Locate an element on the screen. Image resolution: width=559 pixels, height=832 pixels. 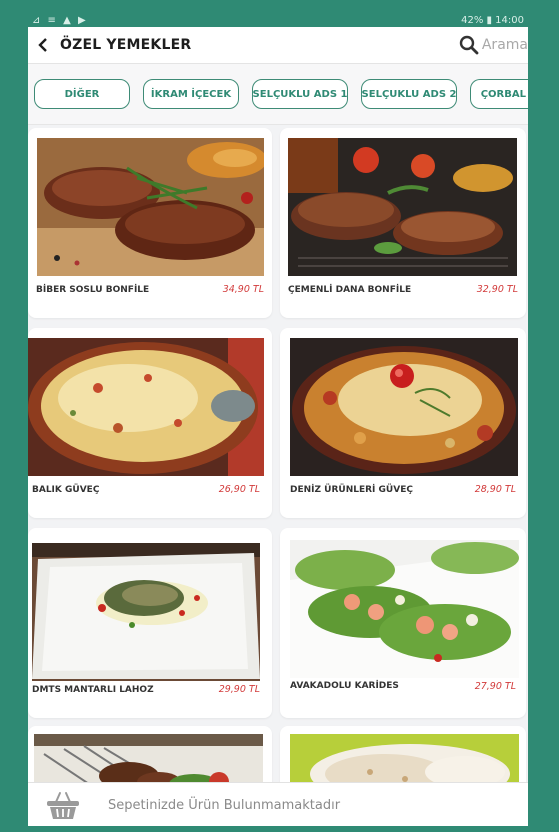
product-name: DMTS MANTARLI LAHOZ is located at coordinates (93, 690).